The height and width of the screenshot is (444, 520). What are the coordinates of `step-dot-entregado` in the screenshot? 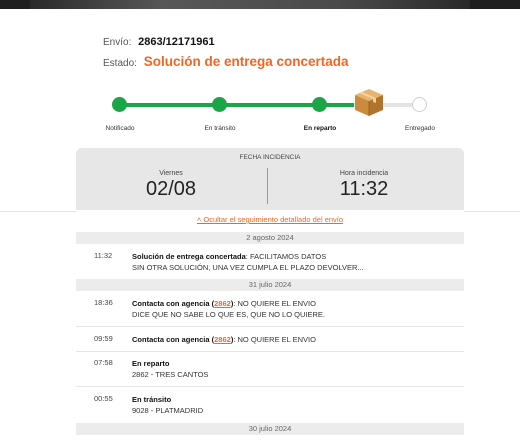 It's located at (419, 104).